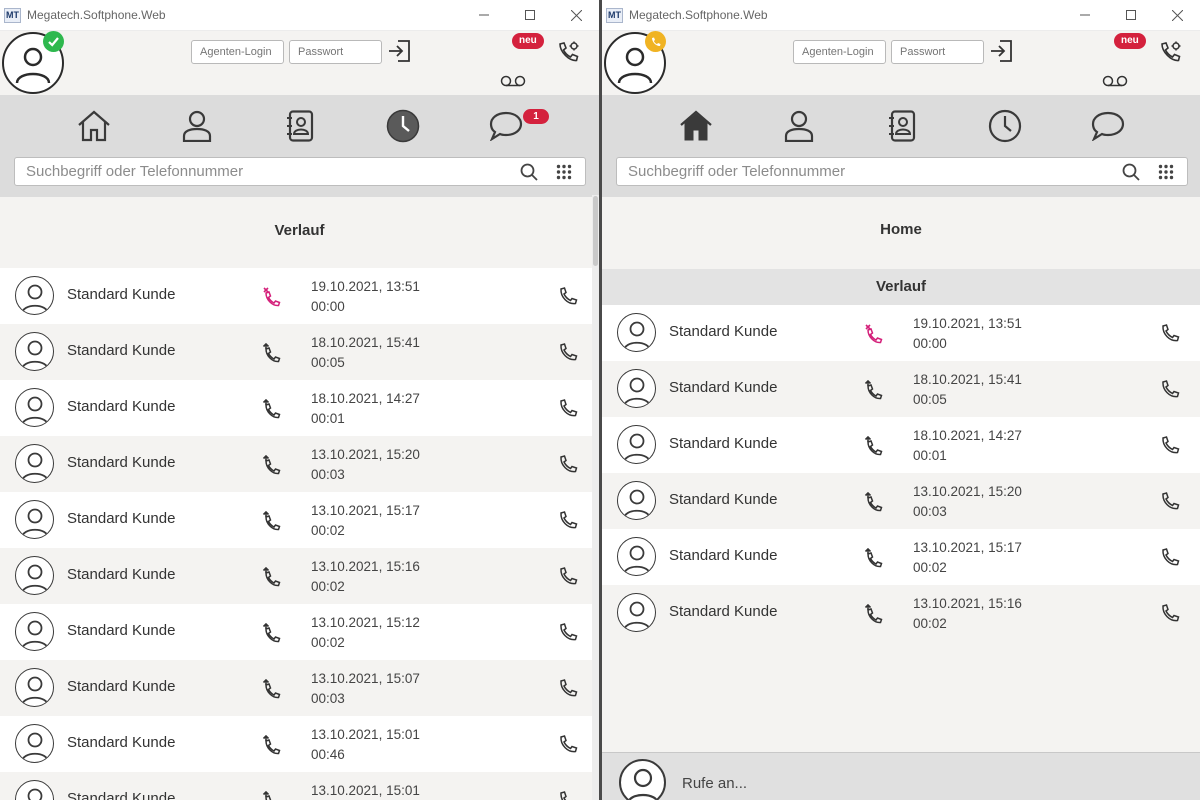 This screenshot has width=1200, height=800. I want to click on scrollbar-track, so click(595, 497).